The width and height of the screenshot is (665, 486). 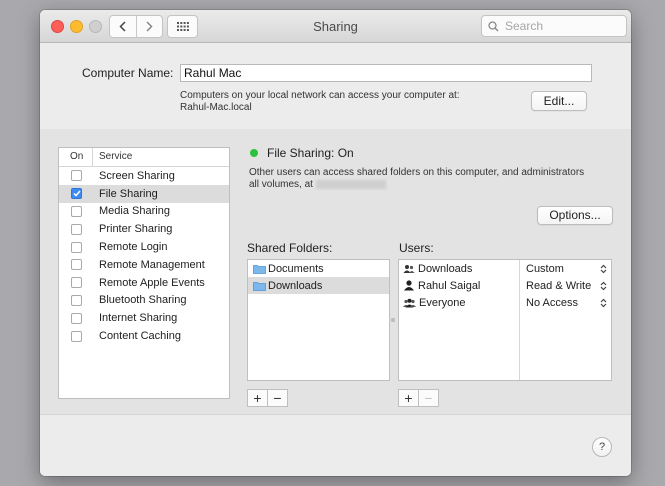 I want to click on service-row: Bluetooth Sharing, so click(x=144, y=301).